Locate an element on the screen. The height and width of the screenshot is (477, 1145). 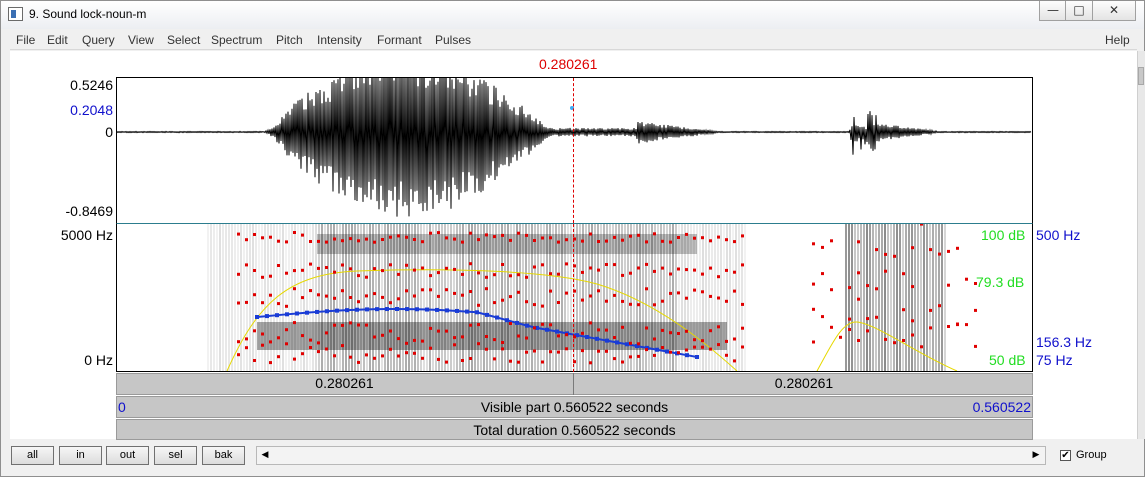
zoom-selection-button: sel is located at coordinates (175, 455).